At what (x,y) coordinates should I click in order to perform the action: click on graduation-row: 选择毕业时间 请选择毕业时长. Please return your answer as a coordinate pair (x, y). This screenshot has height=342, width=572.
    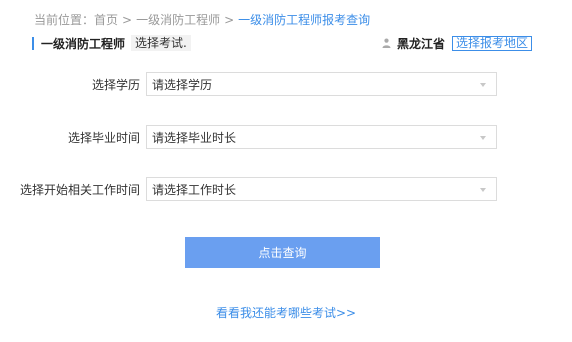
    Looking at the image, I should click on (248, 137).